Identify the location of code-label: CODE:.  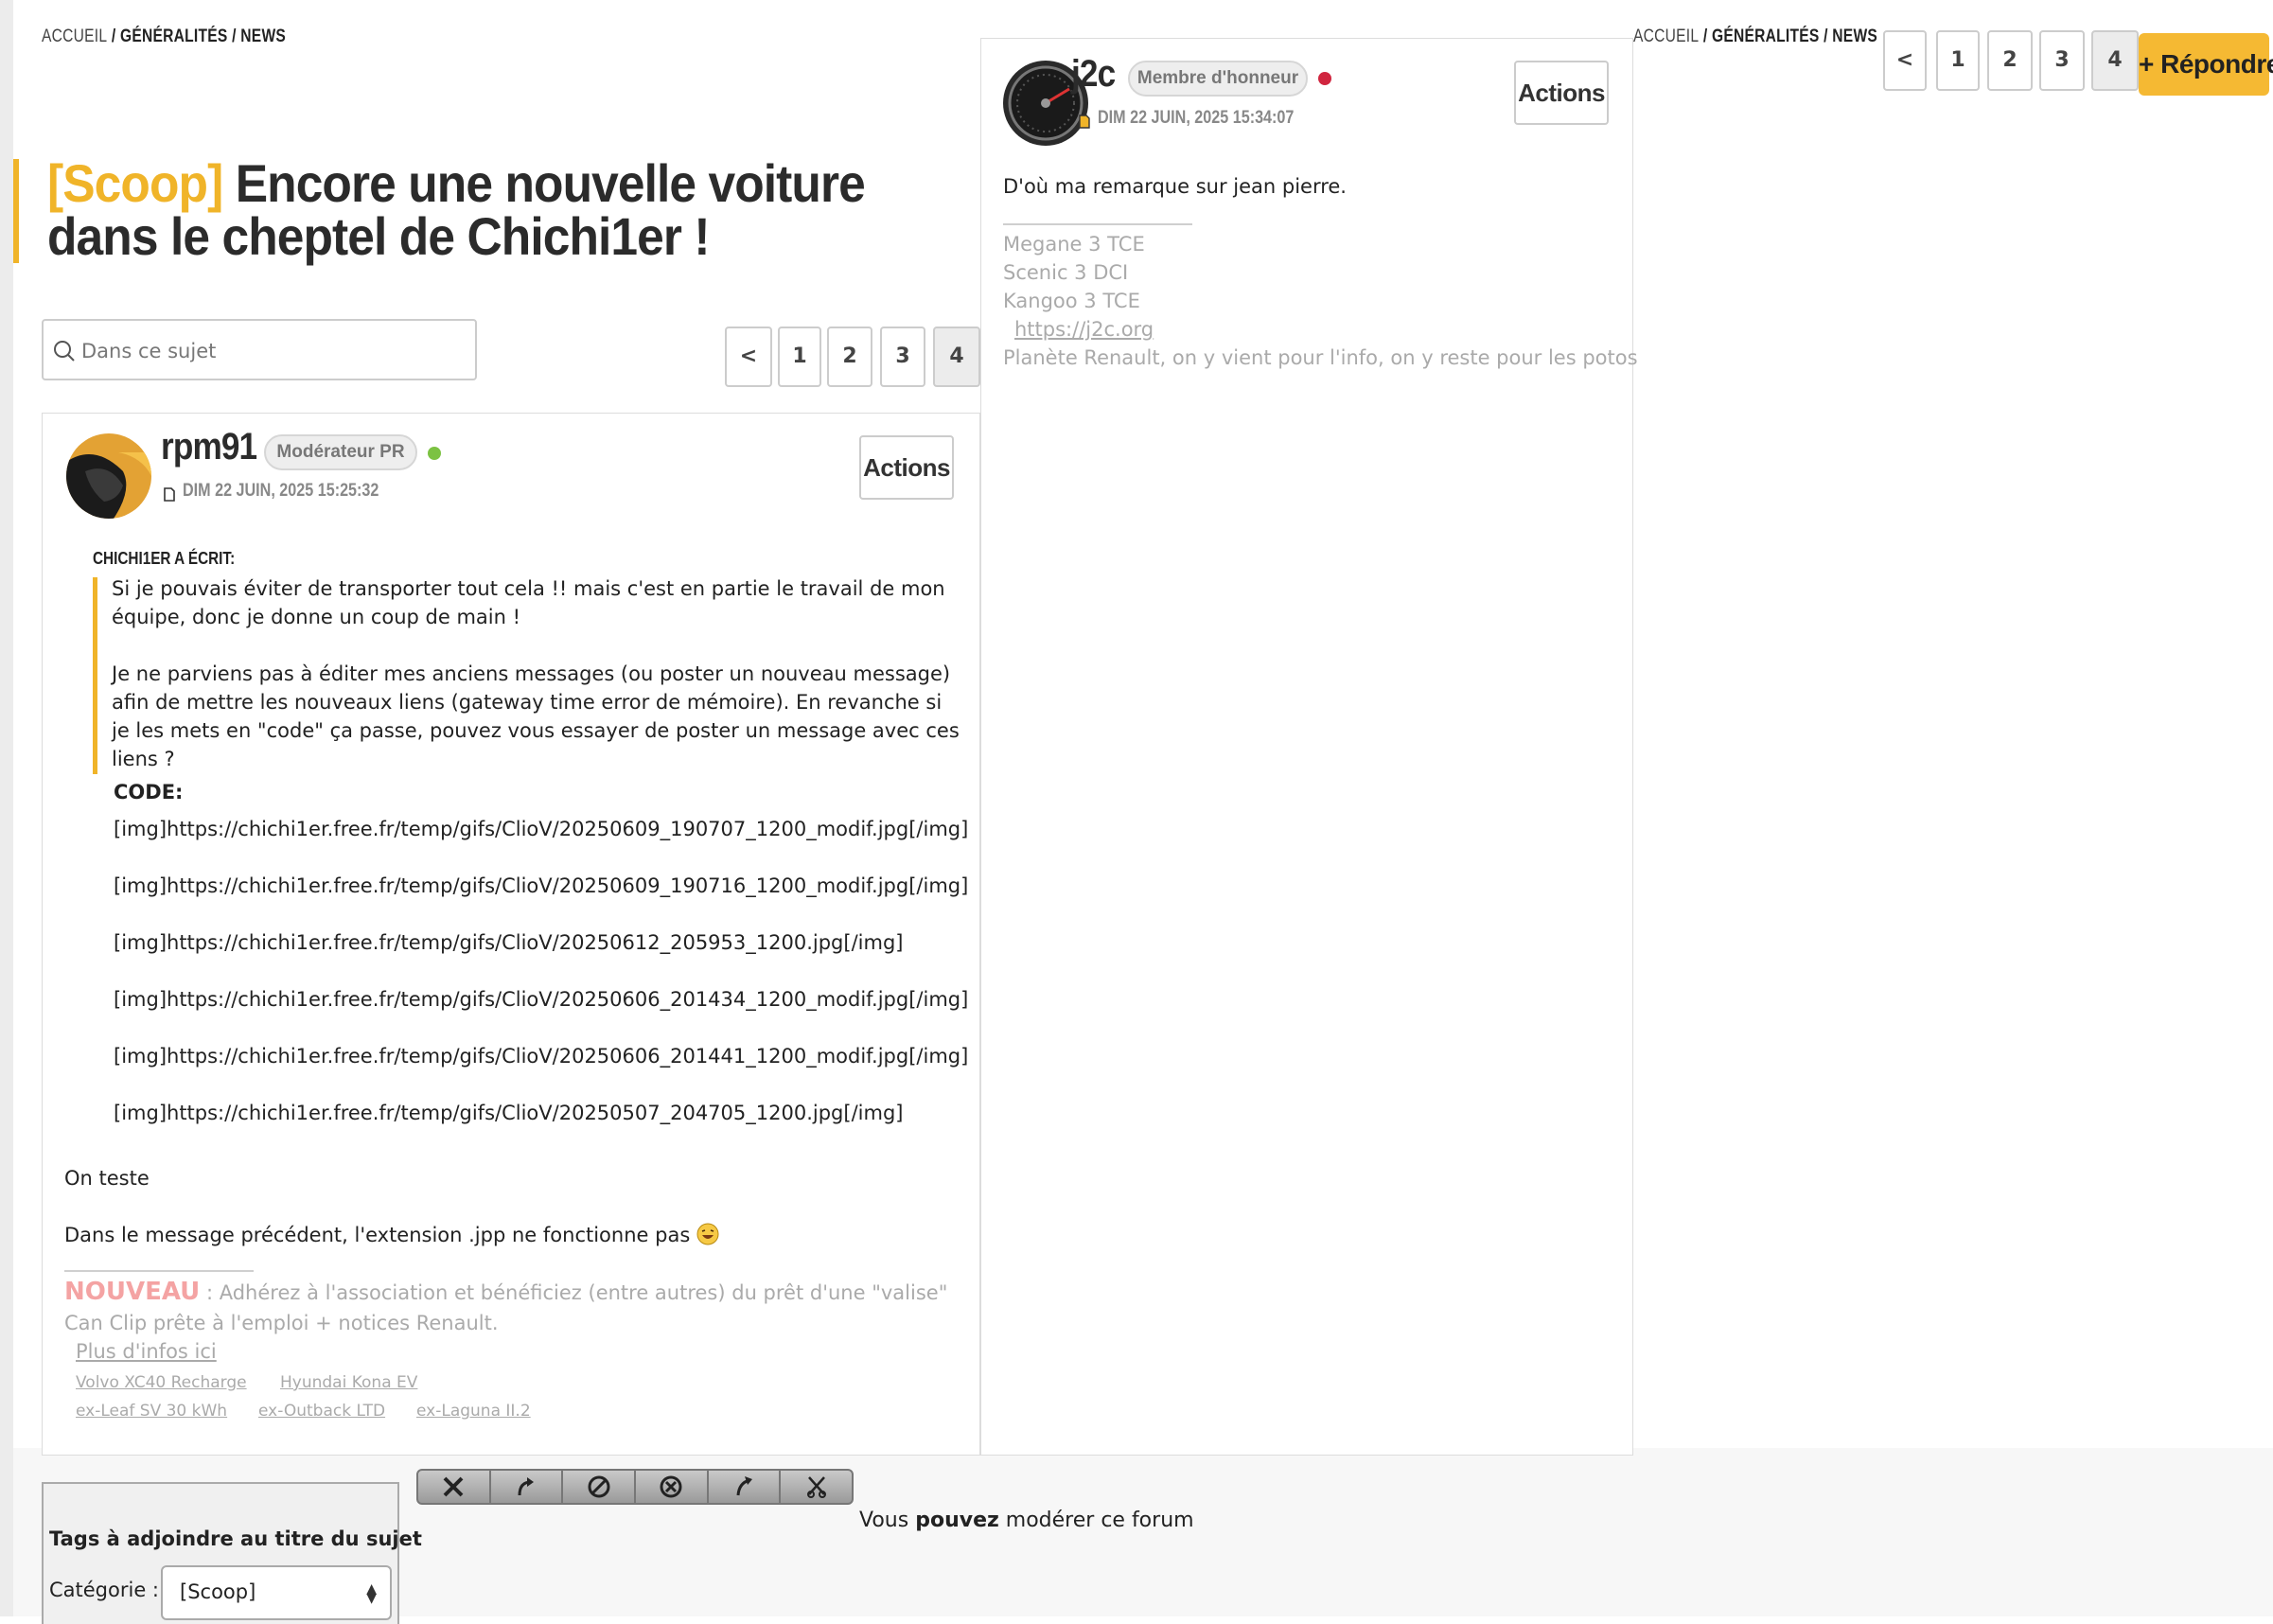
(149, 792).